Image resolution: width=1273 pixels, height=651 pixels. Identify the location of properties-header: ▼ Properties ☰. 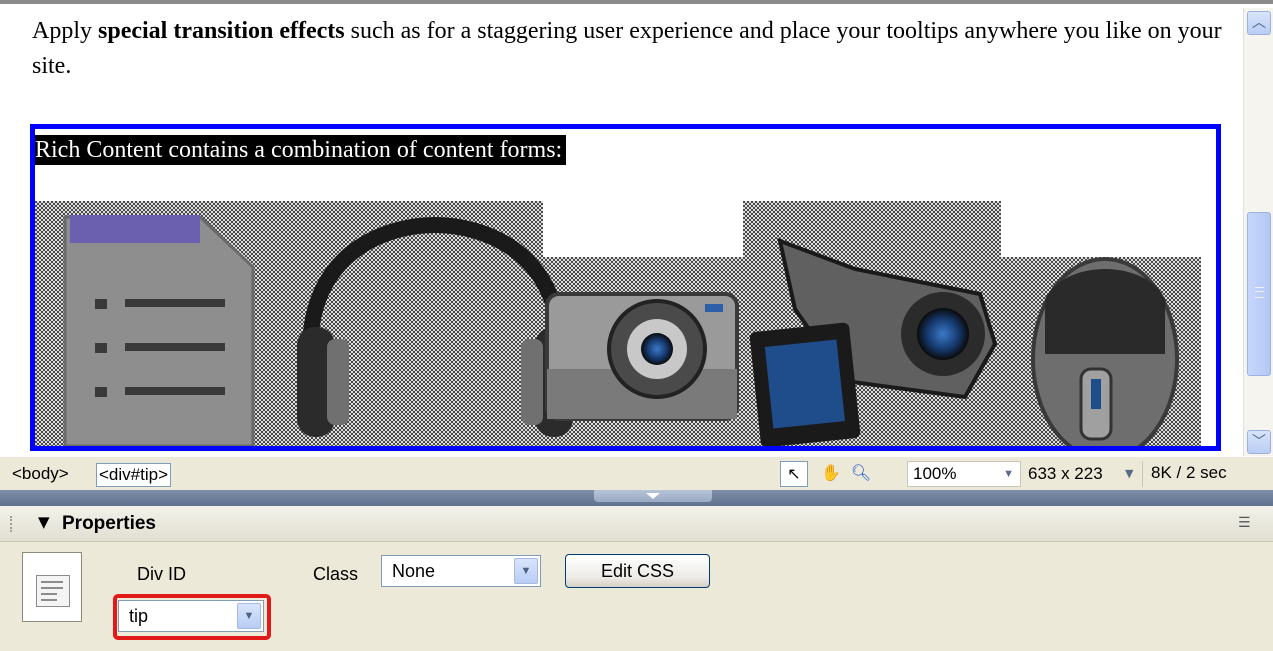
(636, 524).